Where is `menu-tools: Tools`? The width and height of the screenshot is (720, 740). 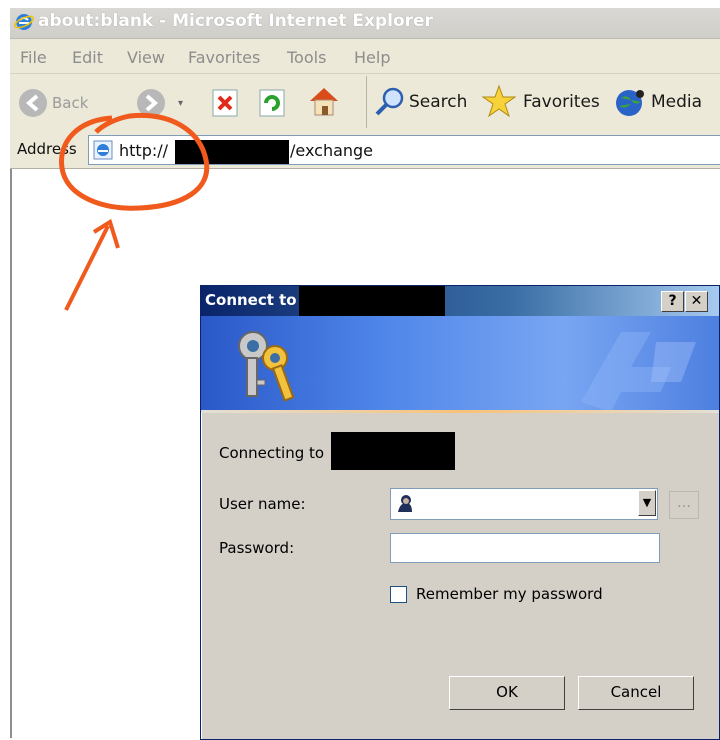 menu-tools: Tools is located at coordinates (306, 57).